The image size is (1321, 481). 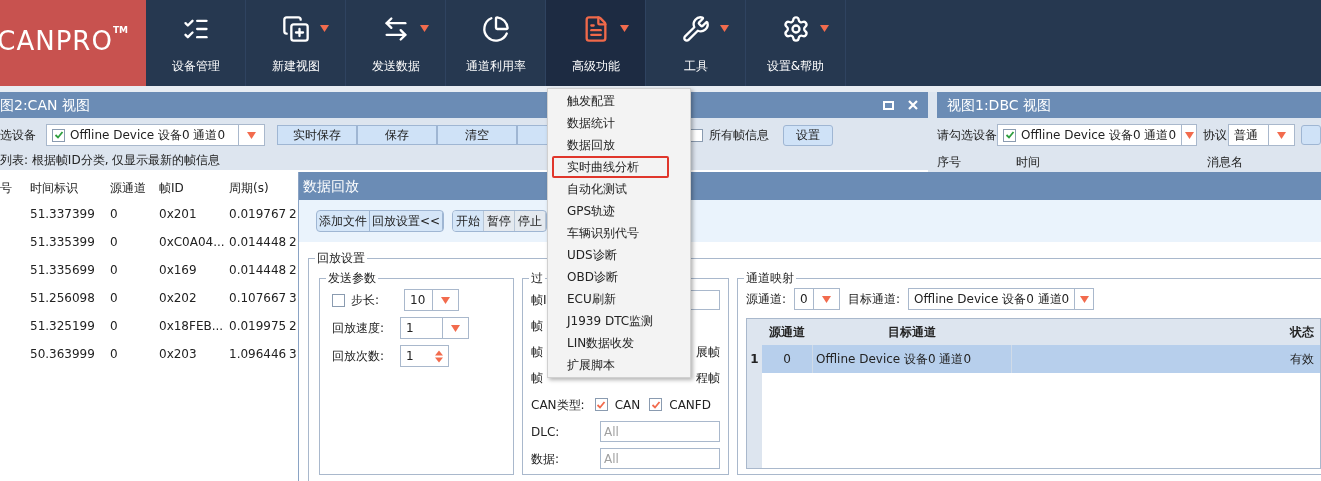 I want to click on device-label: 请勾选设备, so click(x=967, y=135).